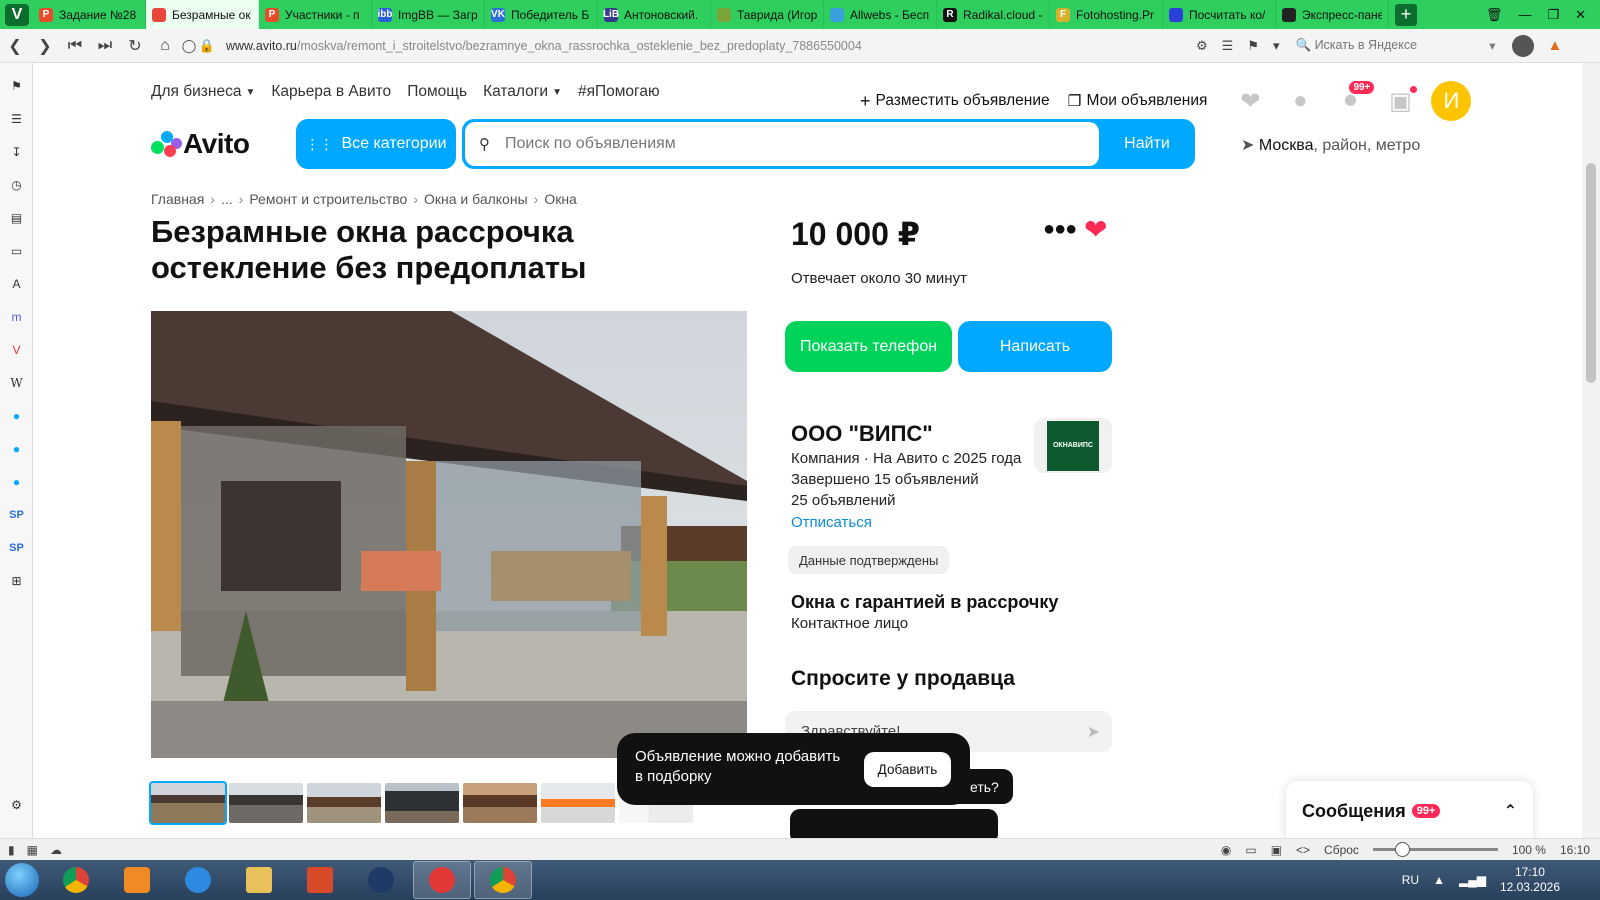 The image size is (1600, 900). I want to click on reload-button: ↻, so click(135, 46).